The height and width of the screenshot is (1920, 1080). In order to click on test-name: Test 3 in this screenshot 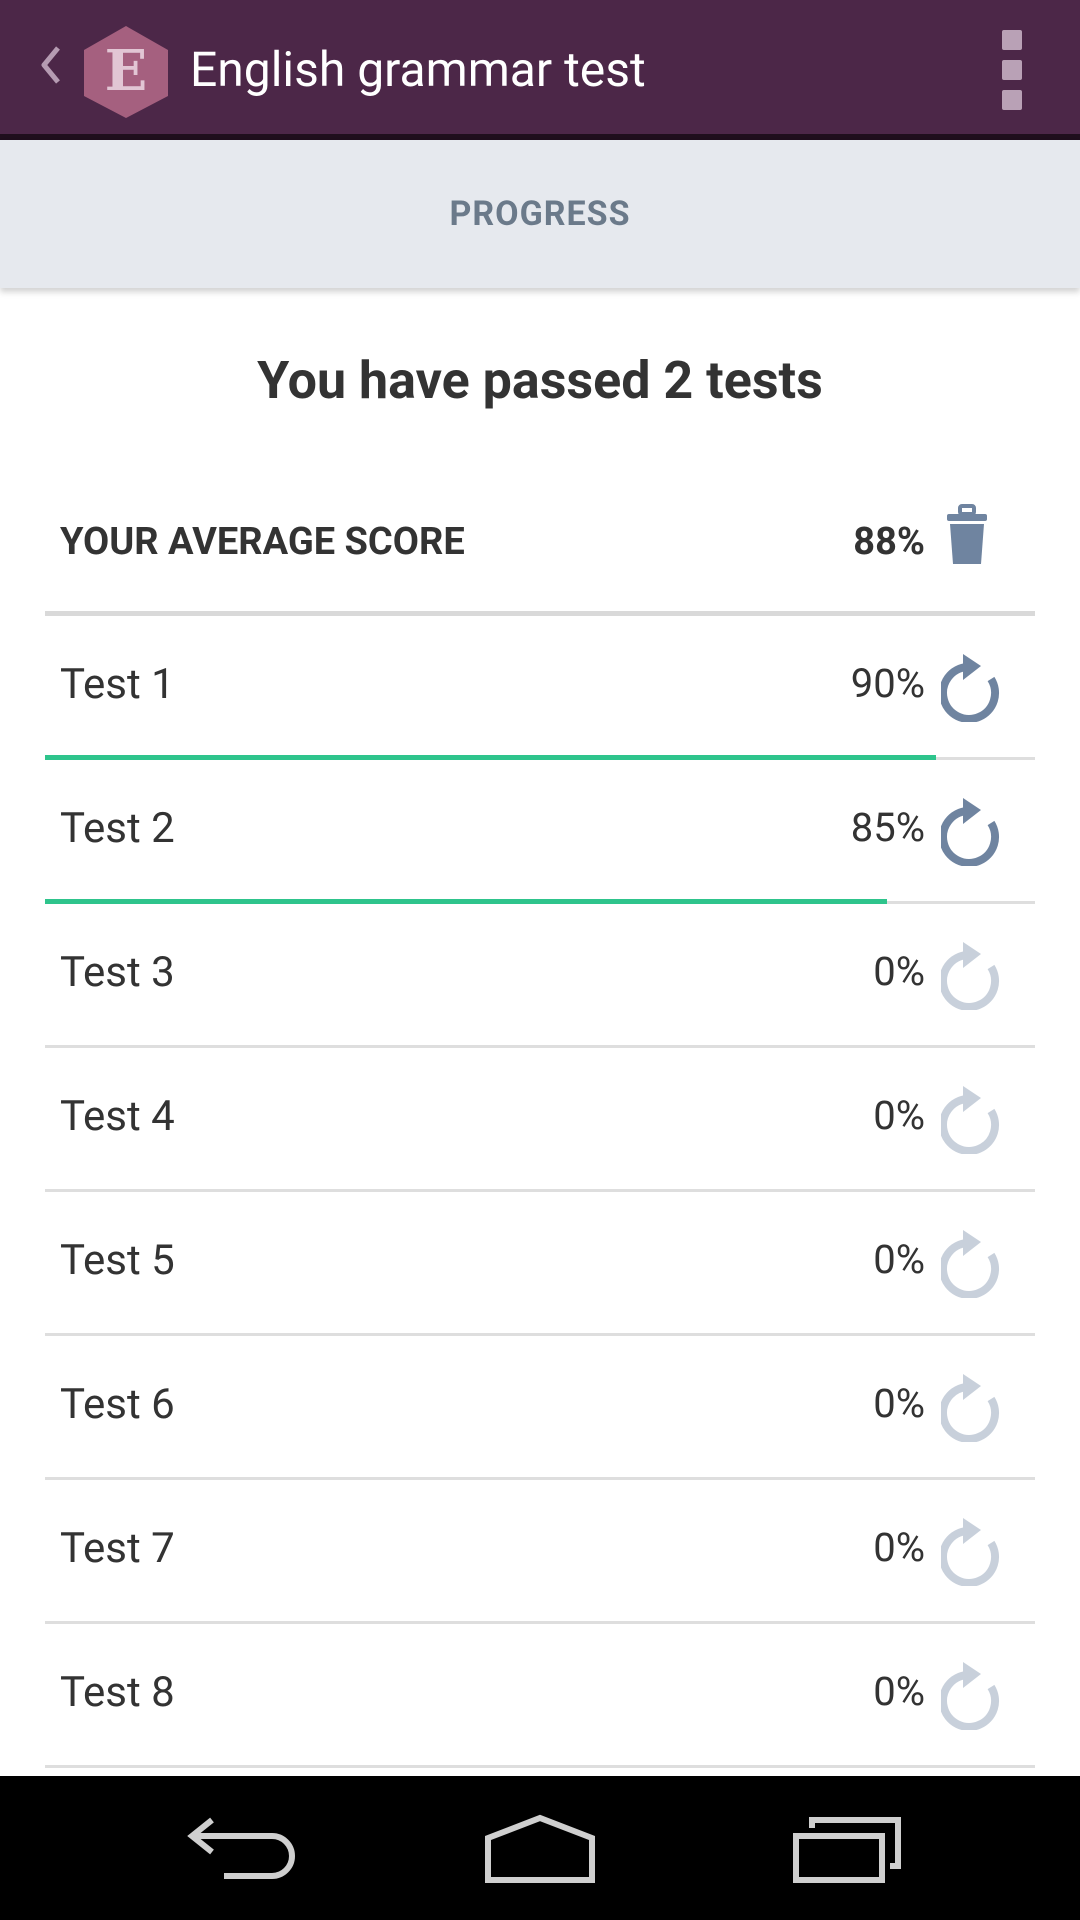, I will do `click(117, 972)`.